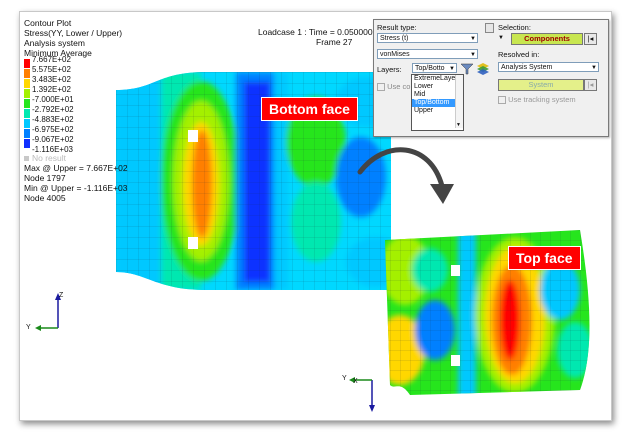 The height and width of the screenshot is (436, 624). What do you see at coordinates (51, 69) in the screenshot?
I see `legend-label: 5.575E+02` at bounding box center [51, 69].